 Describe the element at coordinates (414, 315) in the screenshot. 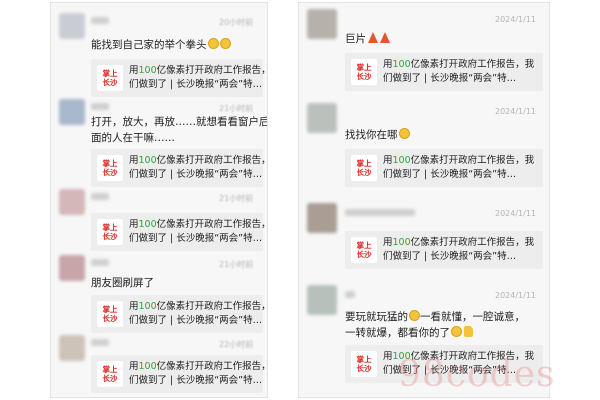

I see `laughing-emoji-icon` at that location.